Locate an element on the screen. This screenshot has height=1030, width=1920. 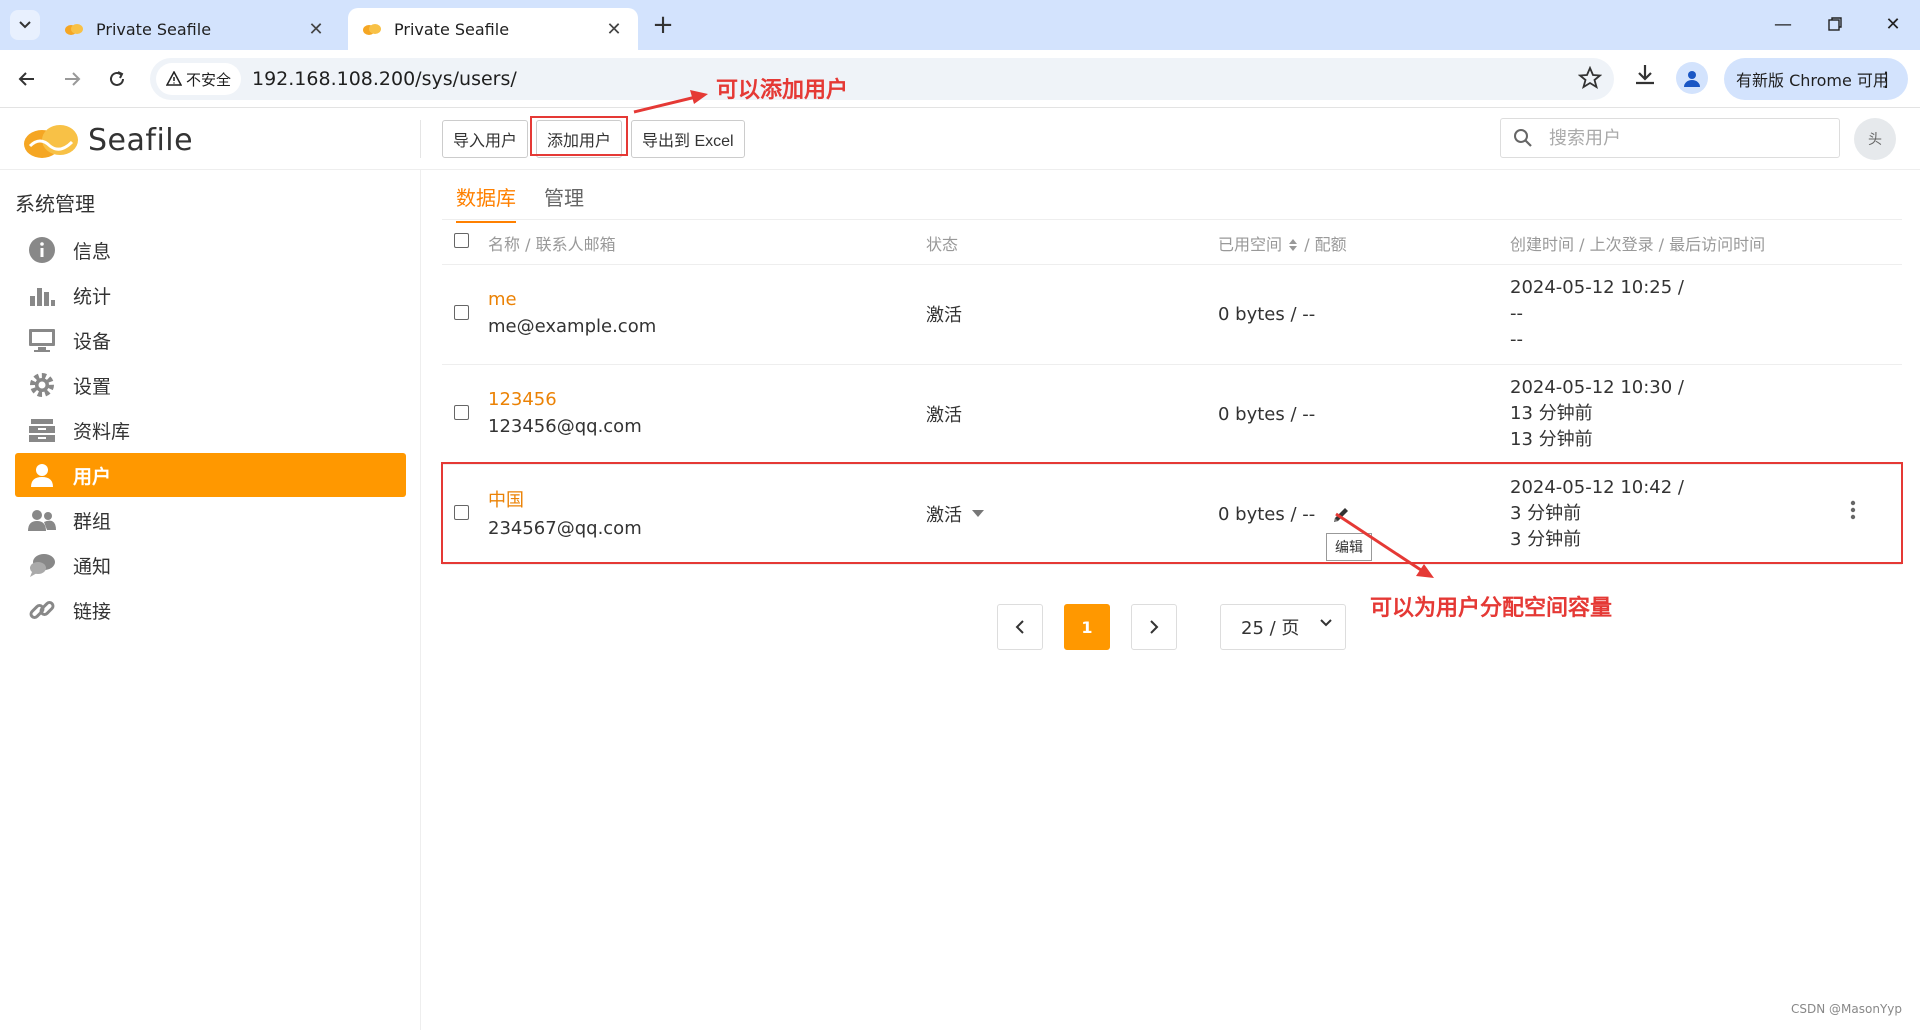
per-page-select: 25 / 页 is located at coordinates (1283, 627).